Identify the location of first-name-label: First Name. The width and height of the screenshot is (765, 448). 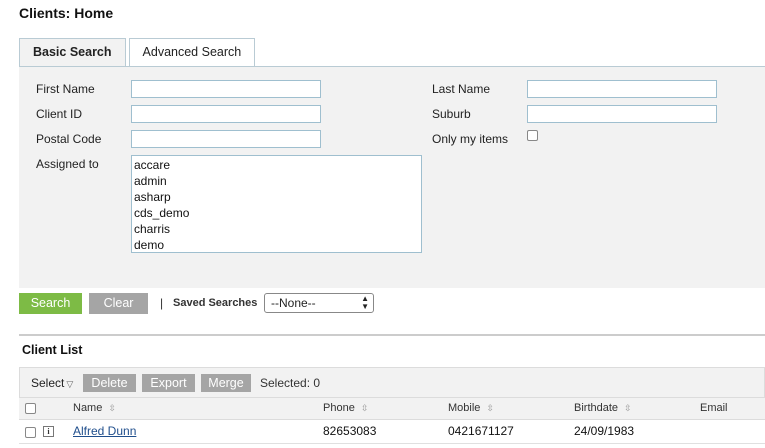
(65, 89).